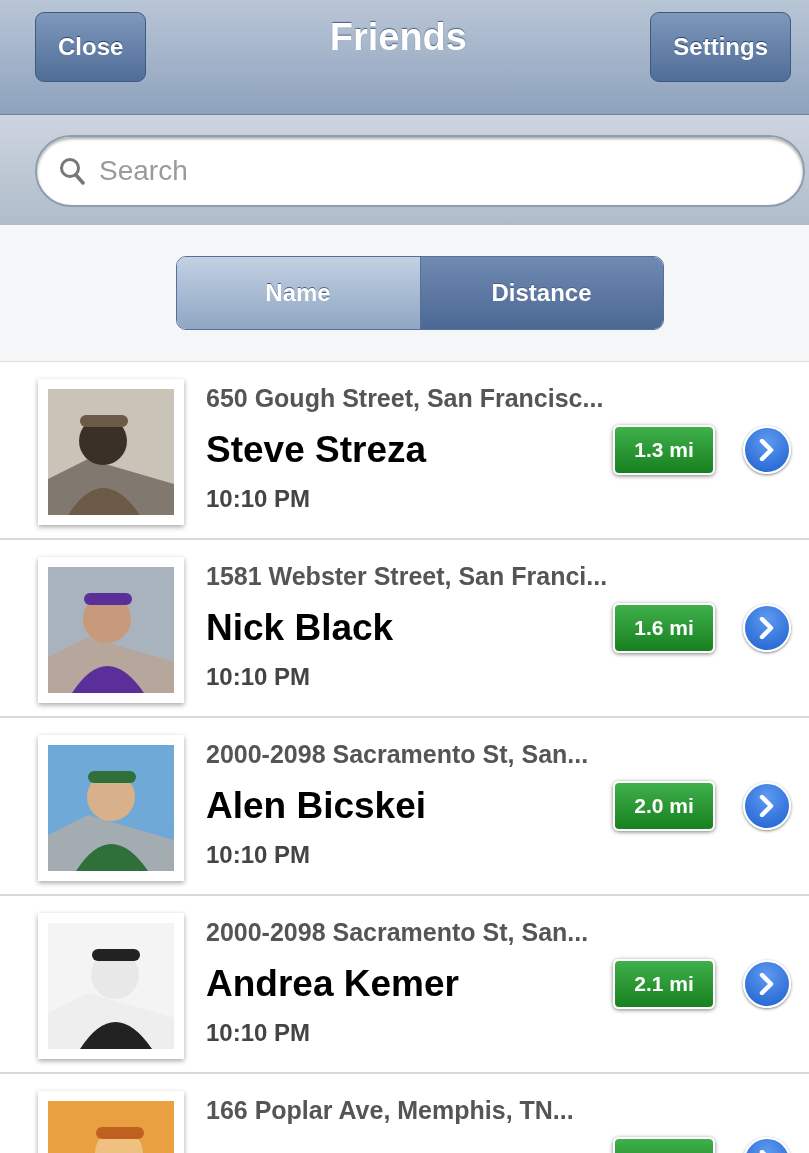 The height and width of the screenshot is (1153, 809). I want to click on screen-title: Friends, so click(398, 37).